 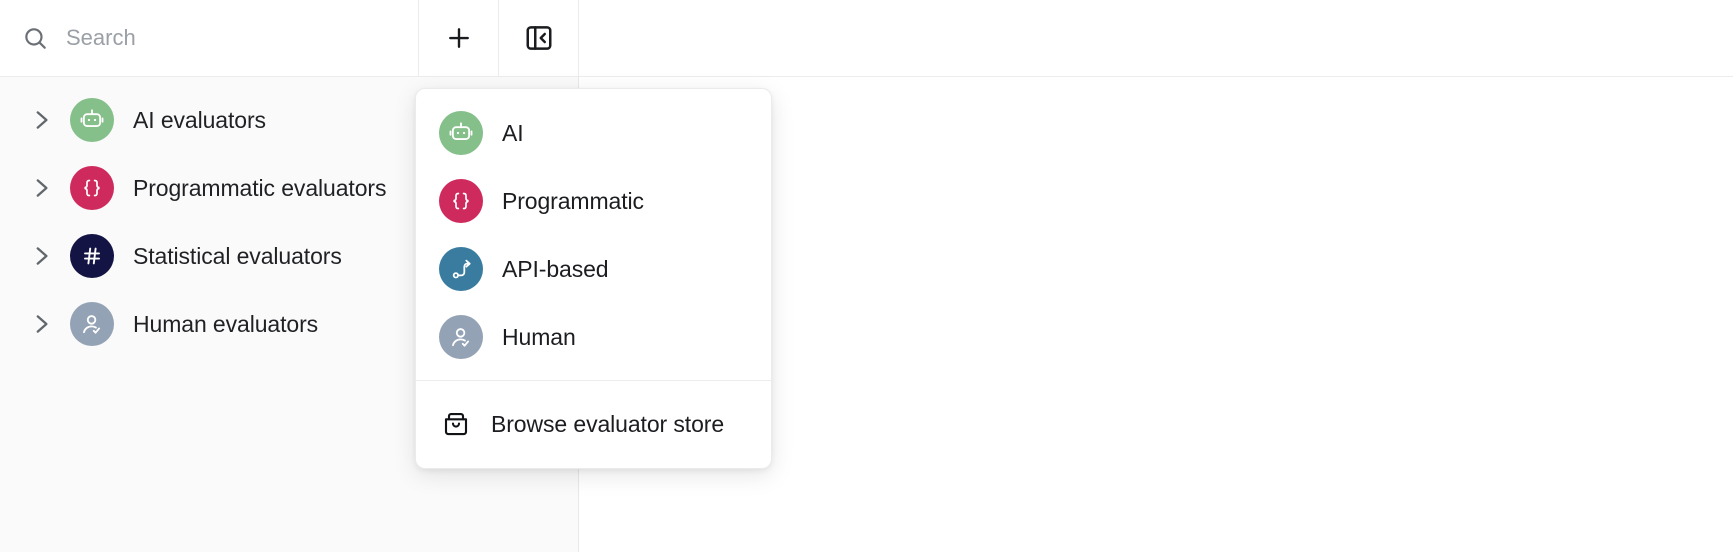 I want to click on sidebar-toolbar, so click(x=289, y=38).